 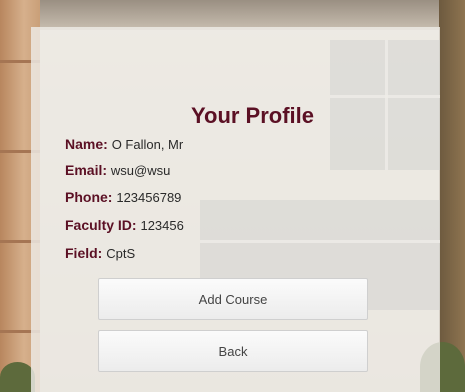 What do you see at coordinates (233, 351) in the screenshot?
I see `back-button: Back` at bounding box center [233, 351].